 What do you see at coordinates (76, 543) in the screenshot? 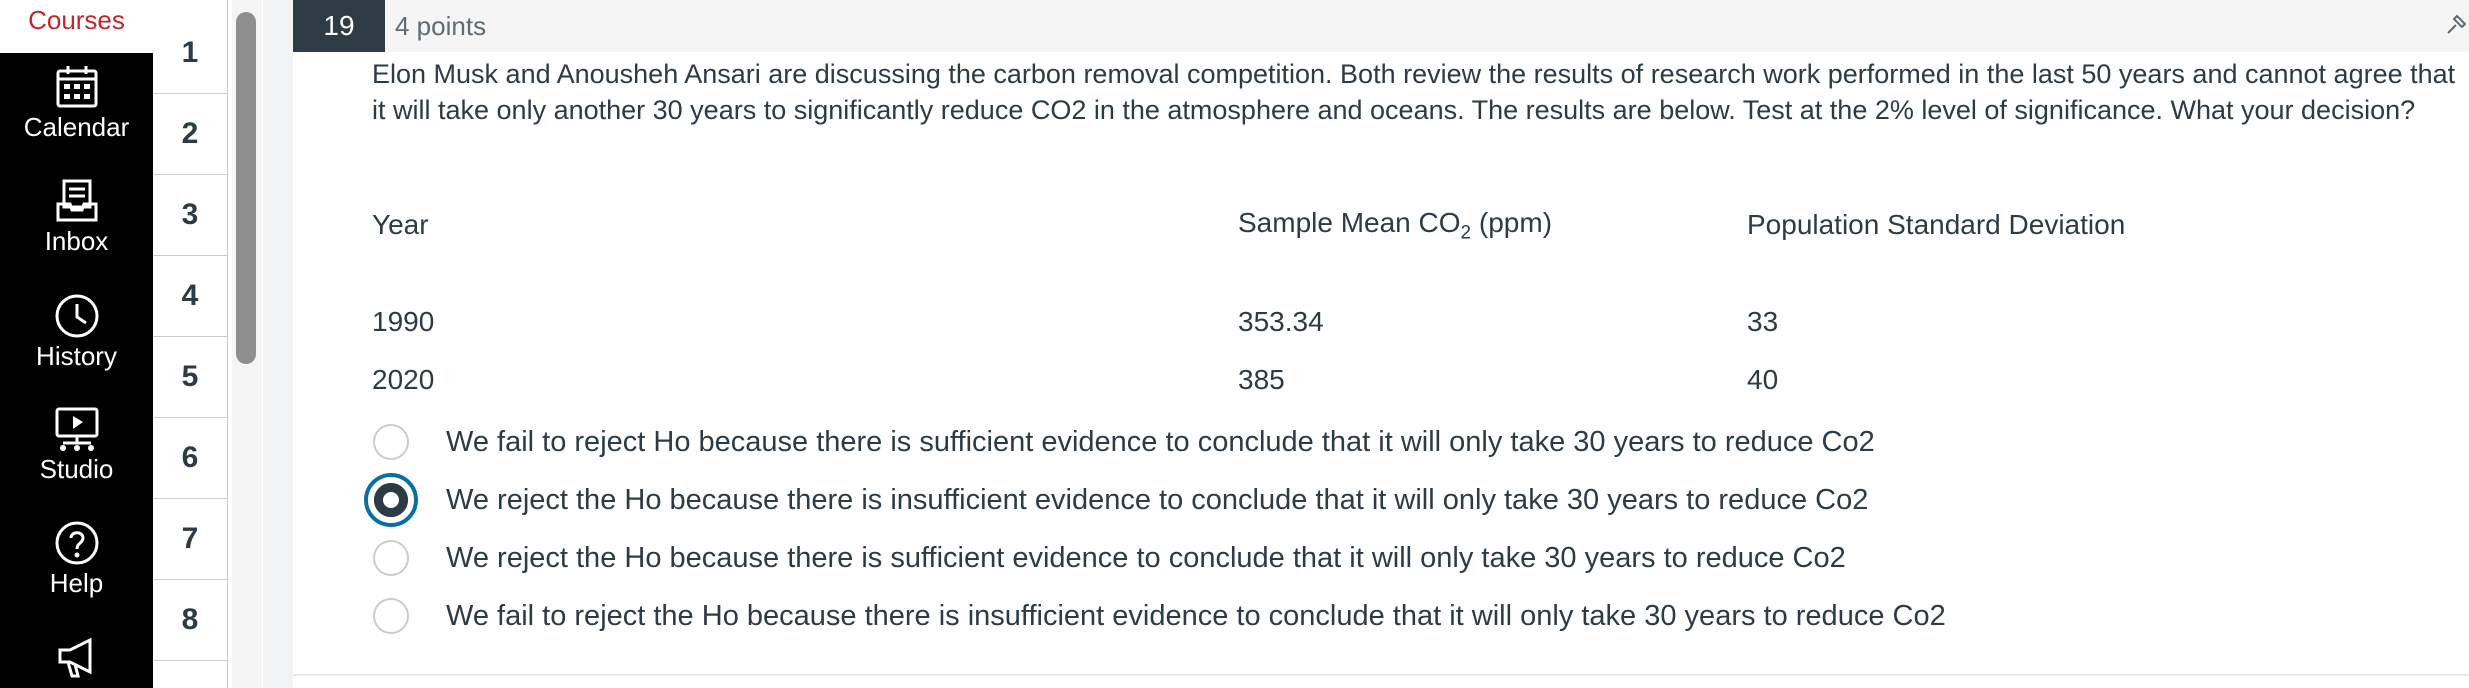
I see `help-icon` at bounding box center [76, 543].